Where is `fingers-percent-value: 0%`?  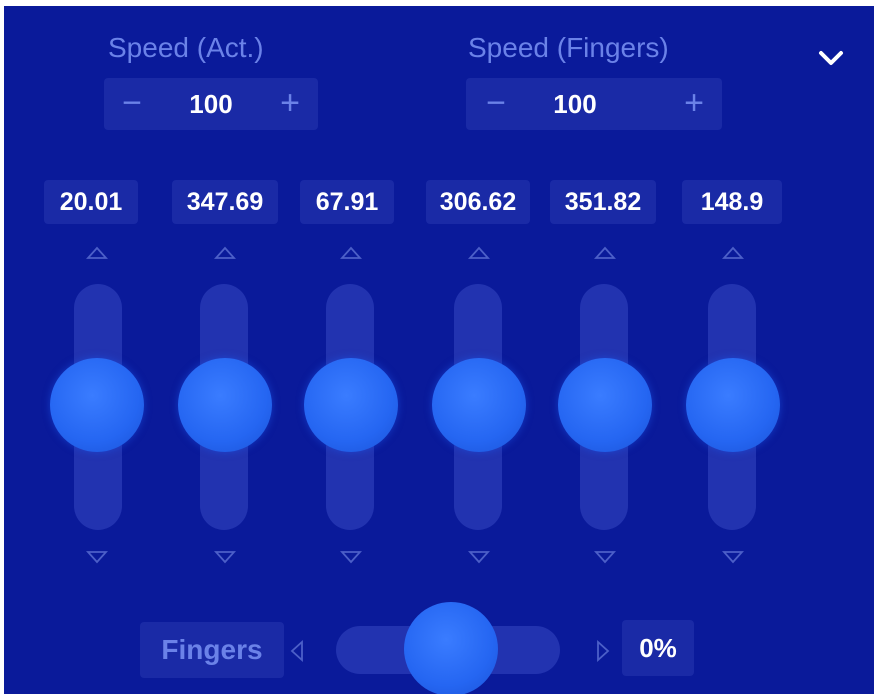
fingers-percent-value: 0% is located at coordinates (658, 648).